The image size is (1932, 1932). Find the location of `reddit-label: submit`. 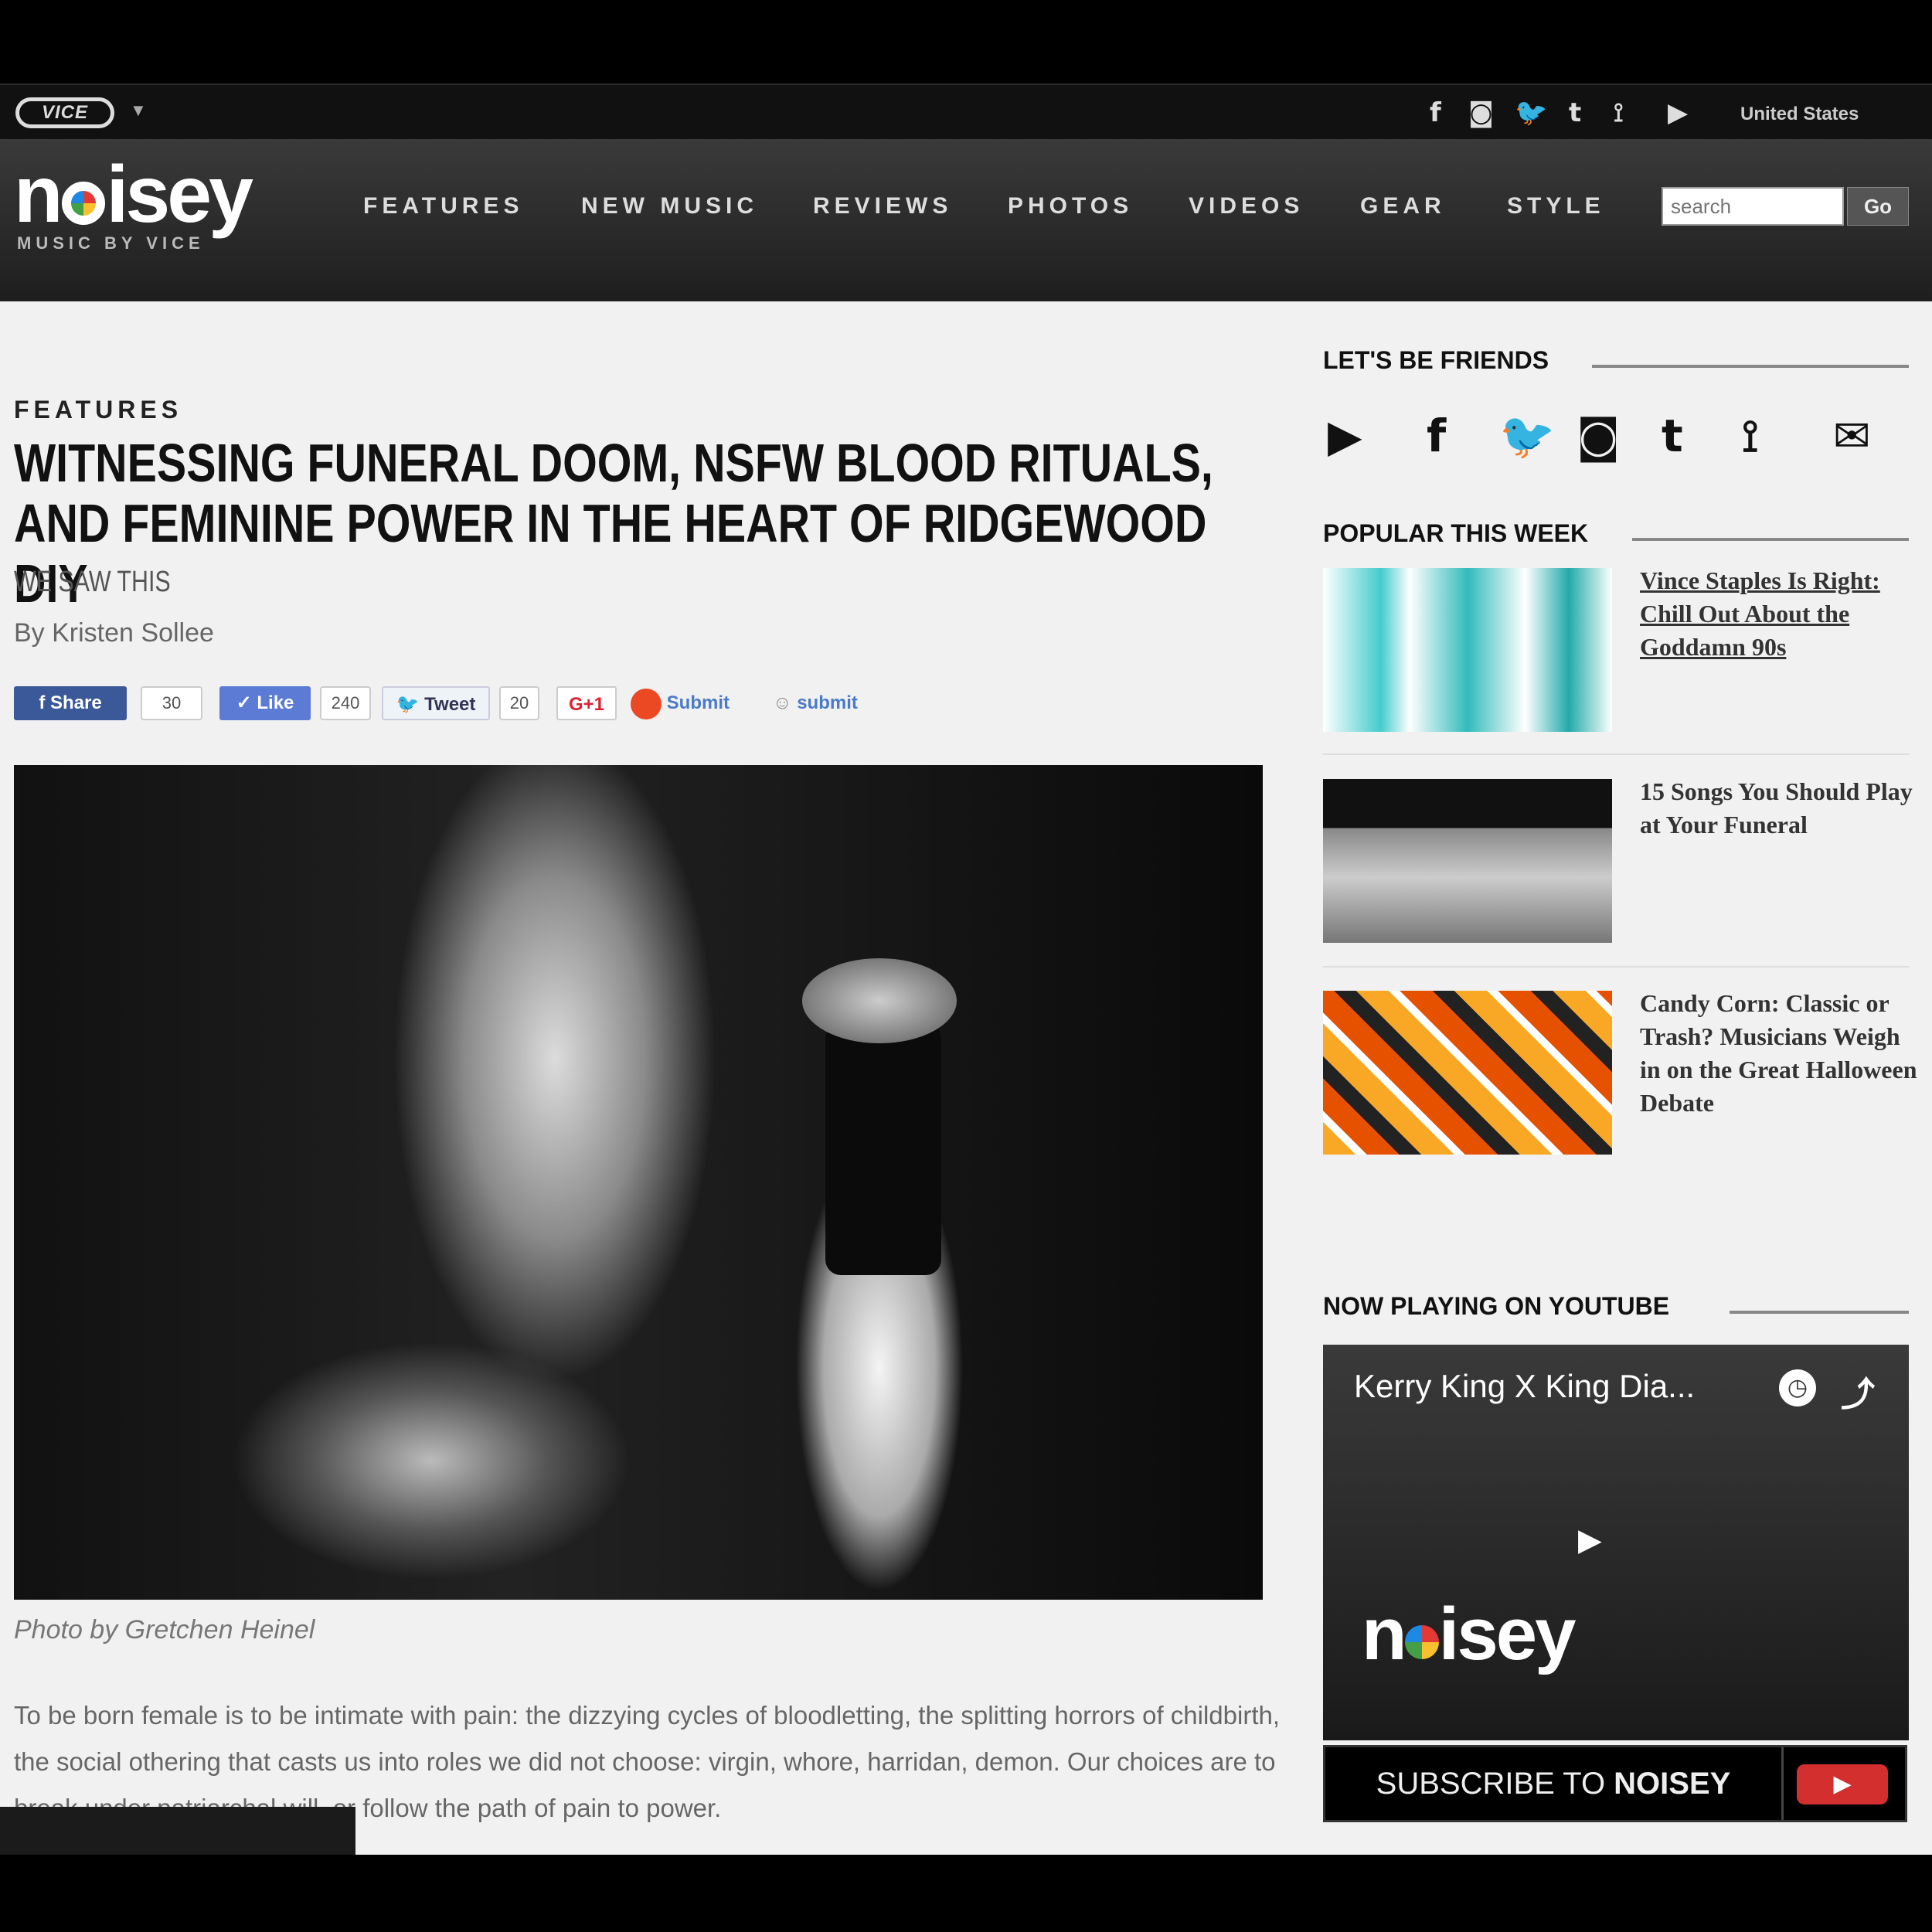

reddit-label: submit is located at coordinates (828, 702).